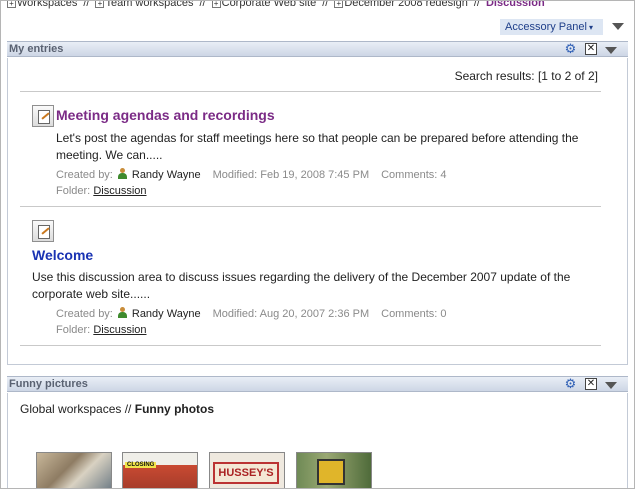 The height and width of the screenshot is (489, 635). I want to click on comments-count: Comments: 4, so click(414, 175).